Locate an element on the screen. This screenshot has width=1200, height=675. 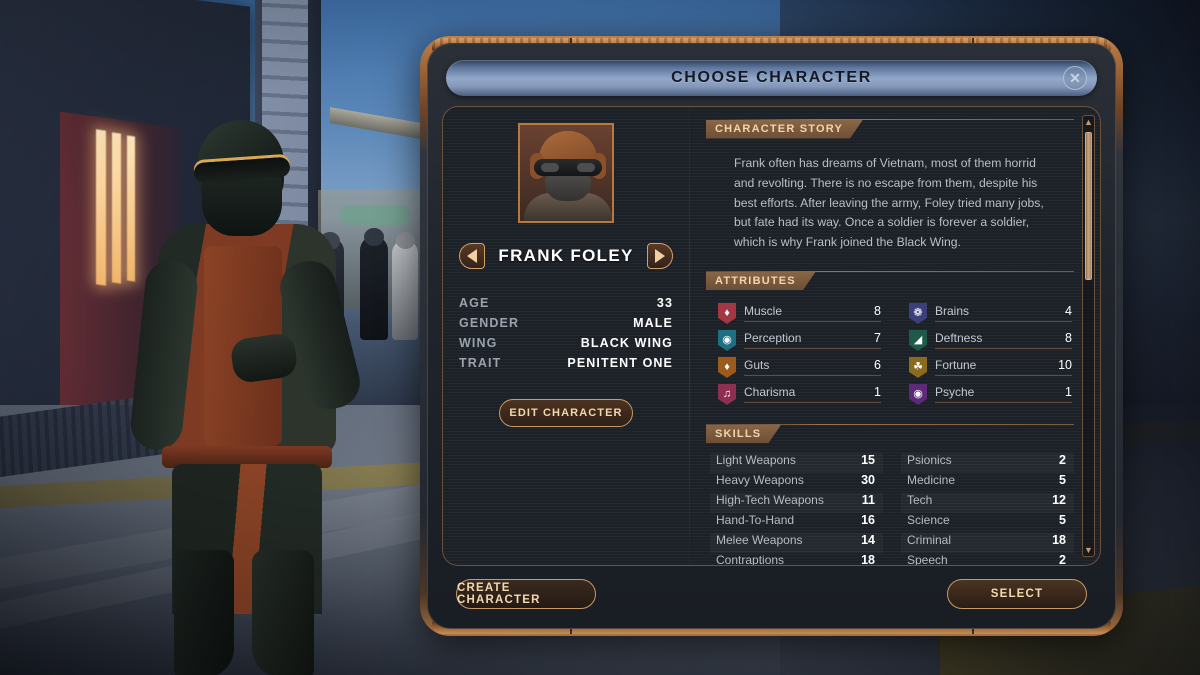
attribute-row-muscle: ♦ Muscle 8 is located at coordinates (799, 313).